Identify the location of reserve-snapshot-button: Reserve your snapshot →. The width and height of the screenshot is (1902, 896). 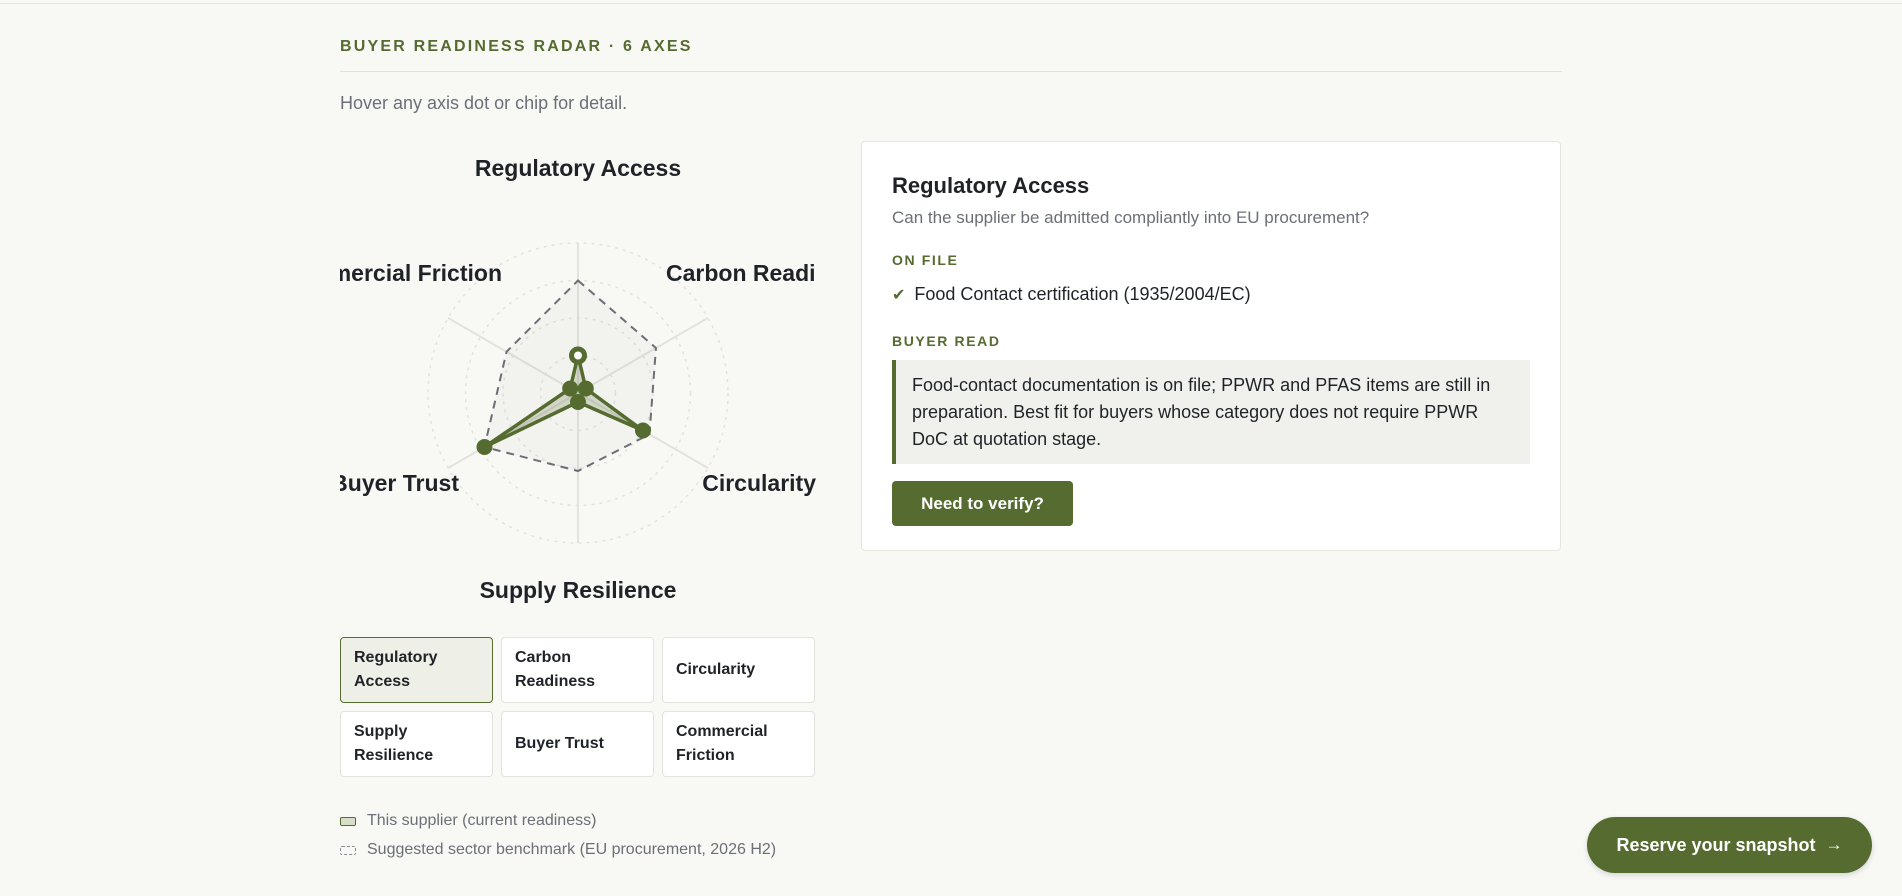
(1729, 845).